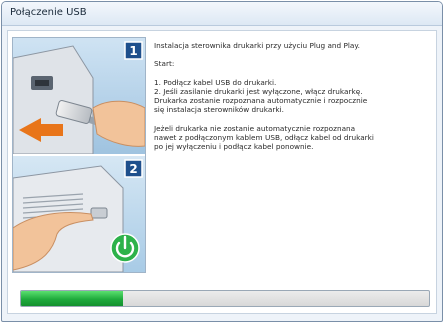 This screenshot has height=323, width=444. I want to click on printer-back, so click(53, 100).